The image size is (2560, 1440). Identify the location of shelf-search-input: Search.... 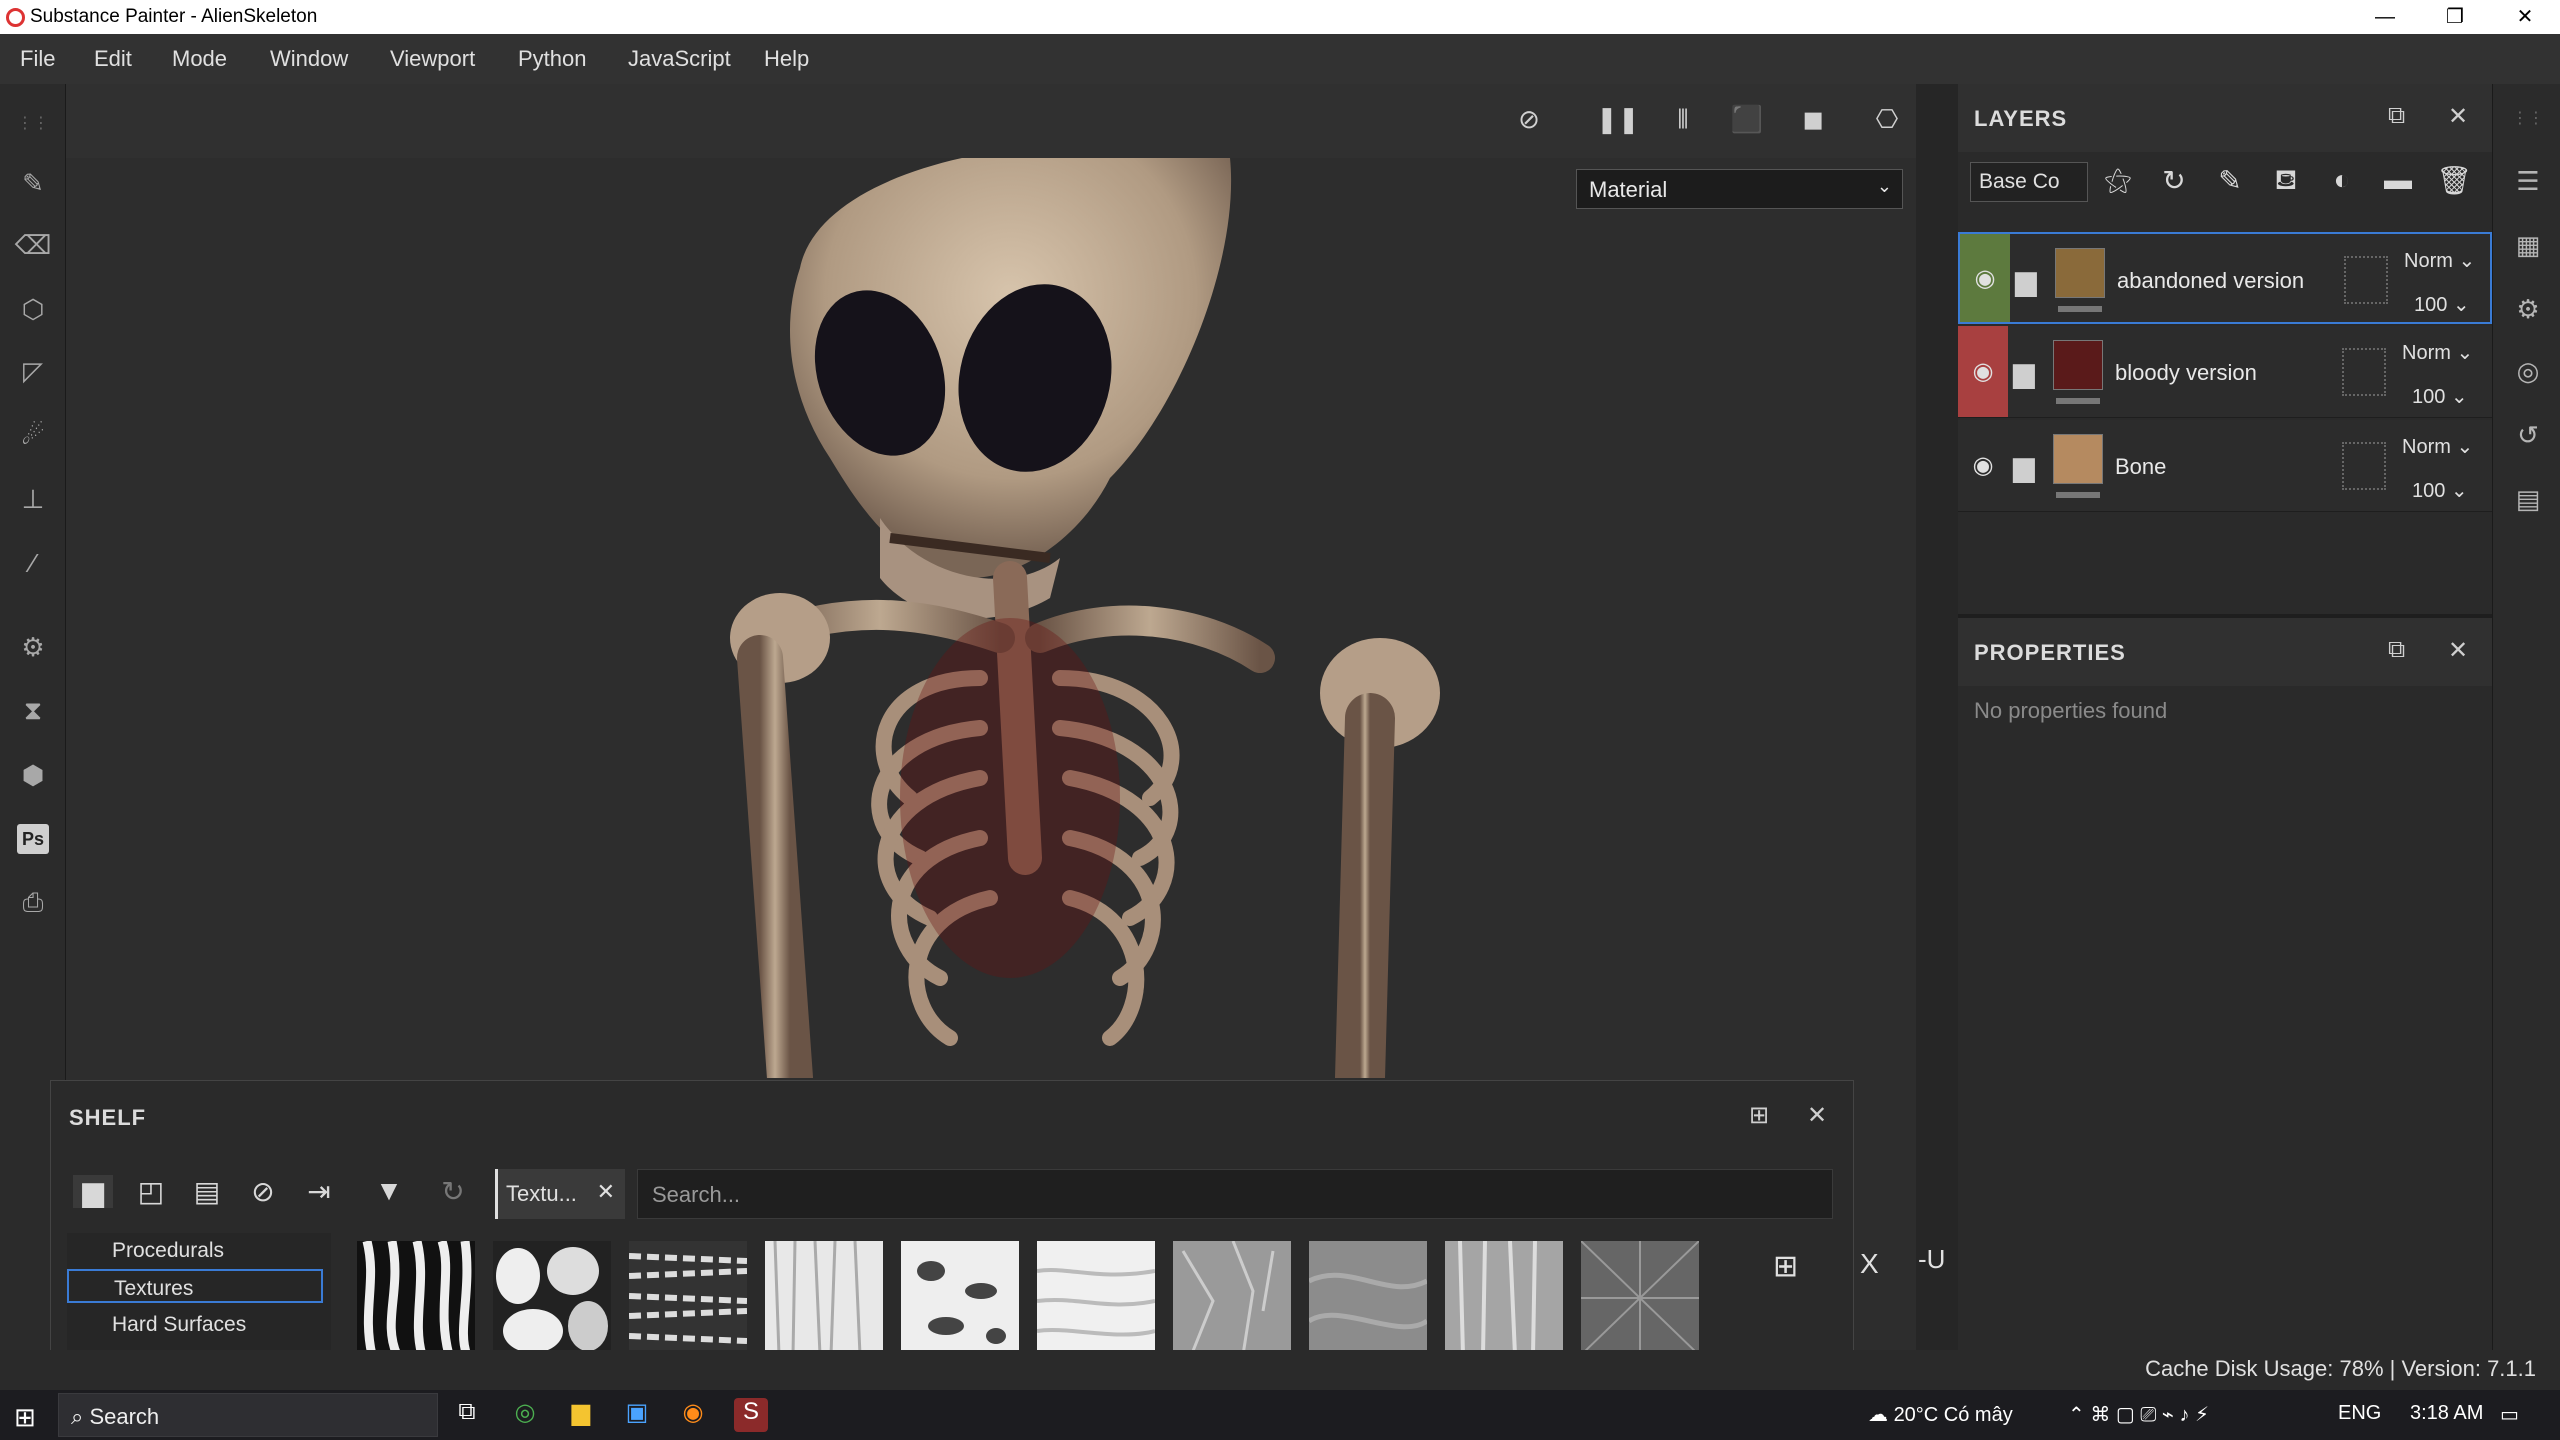
(1235, 1194).